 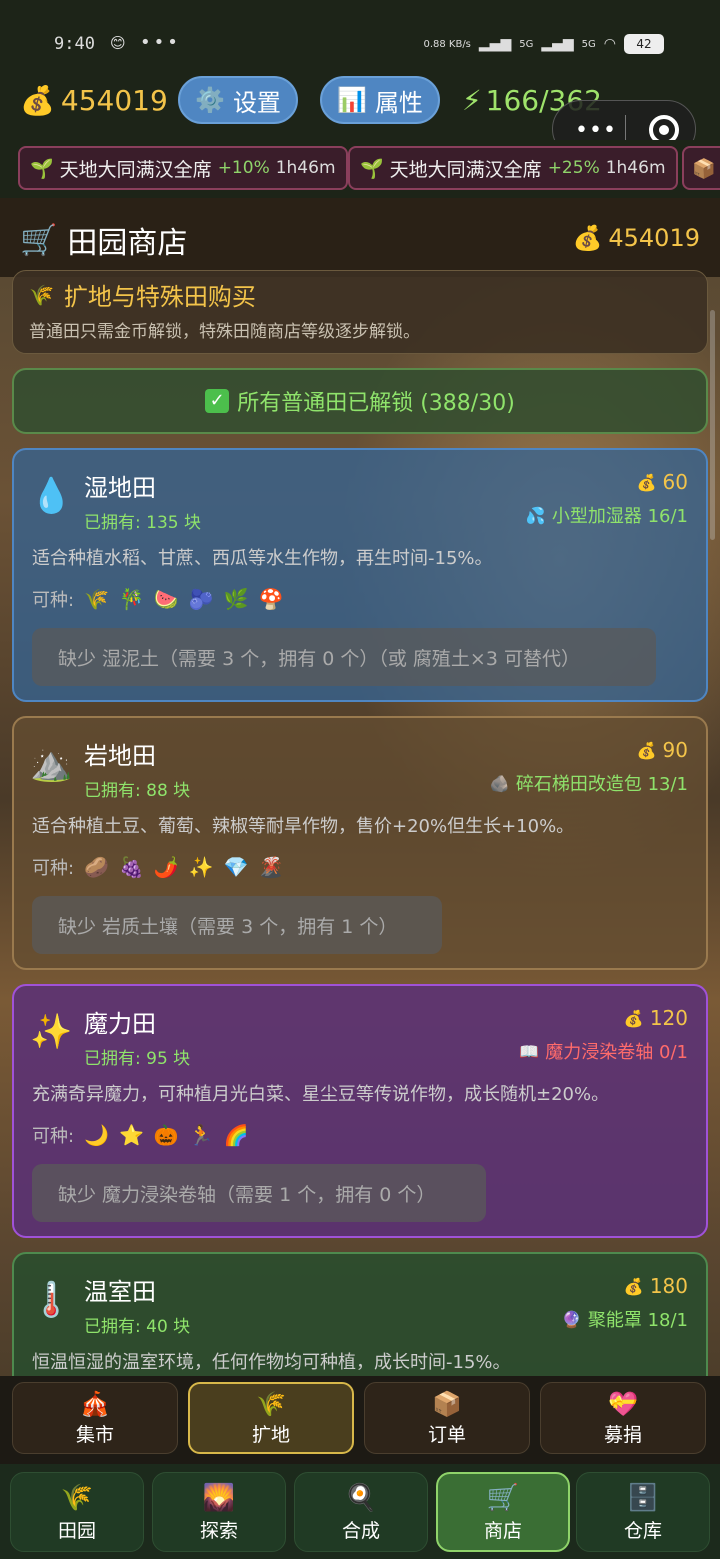 I want to click on signal-label: 5G, so click(x=526, y=44).